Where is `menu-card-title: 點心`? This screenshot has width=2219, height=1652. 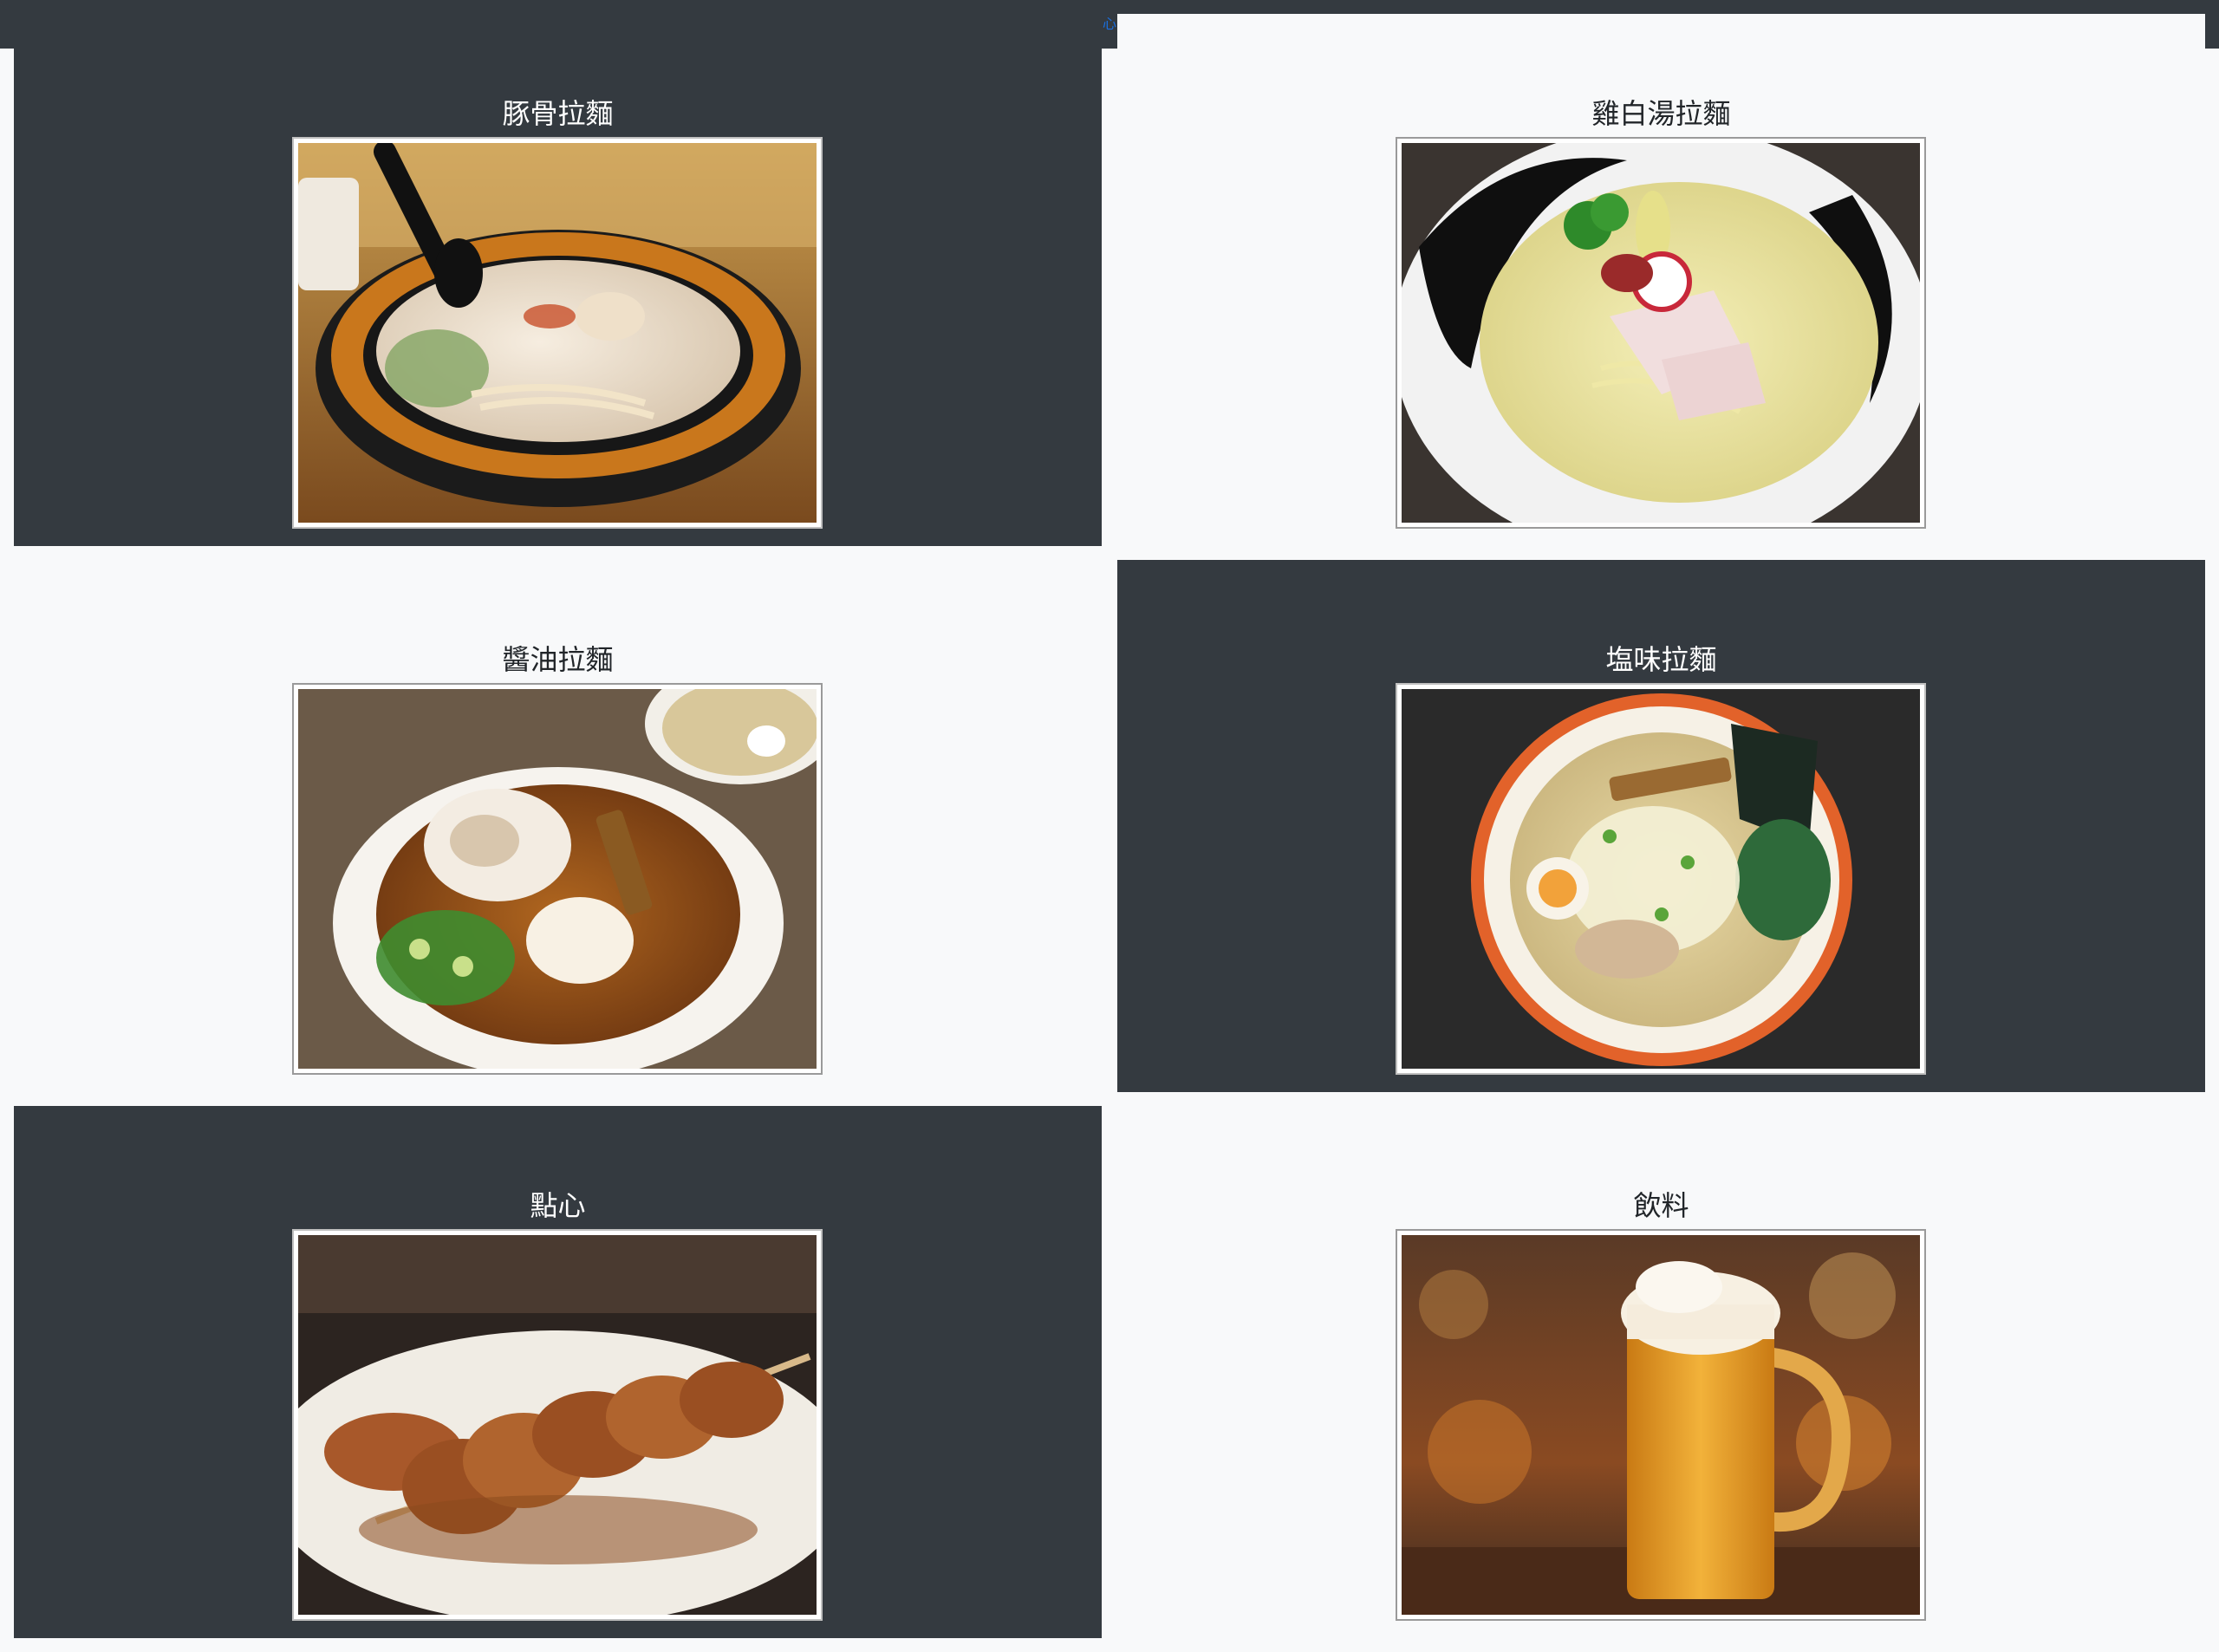
menu-card-title: 點心 is located at coordinates (558, 1205).